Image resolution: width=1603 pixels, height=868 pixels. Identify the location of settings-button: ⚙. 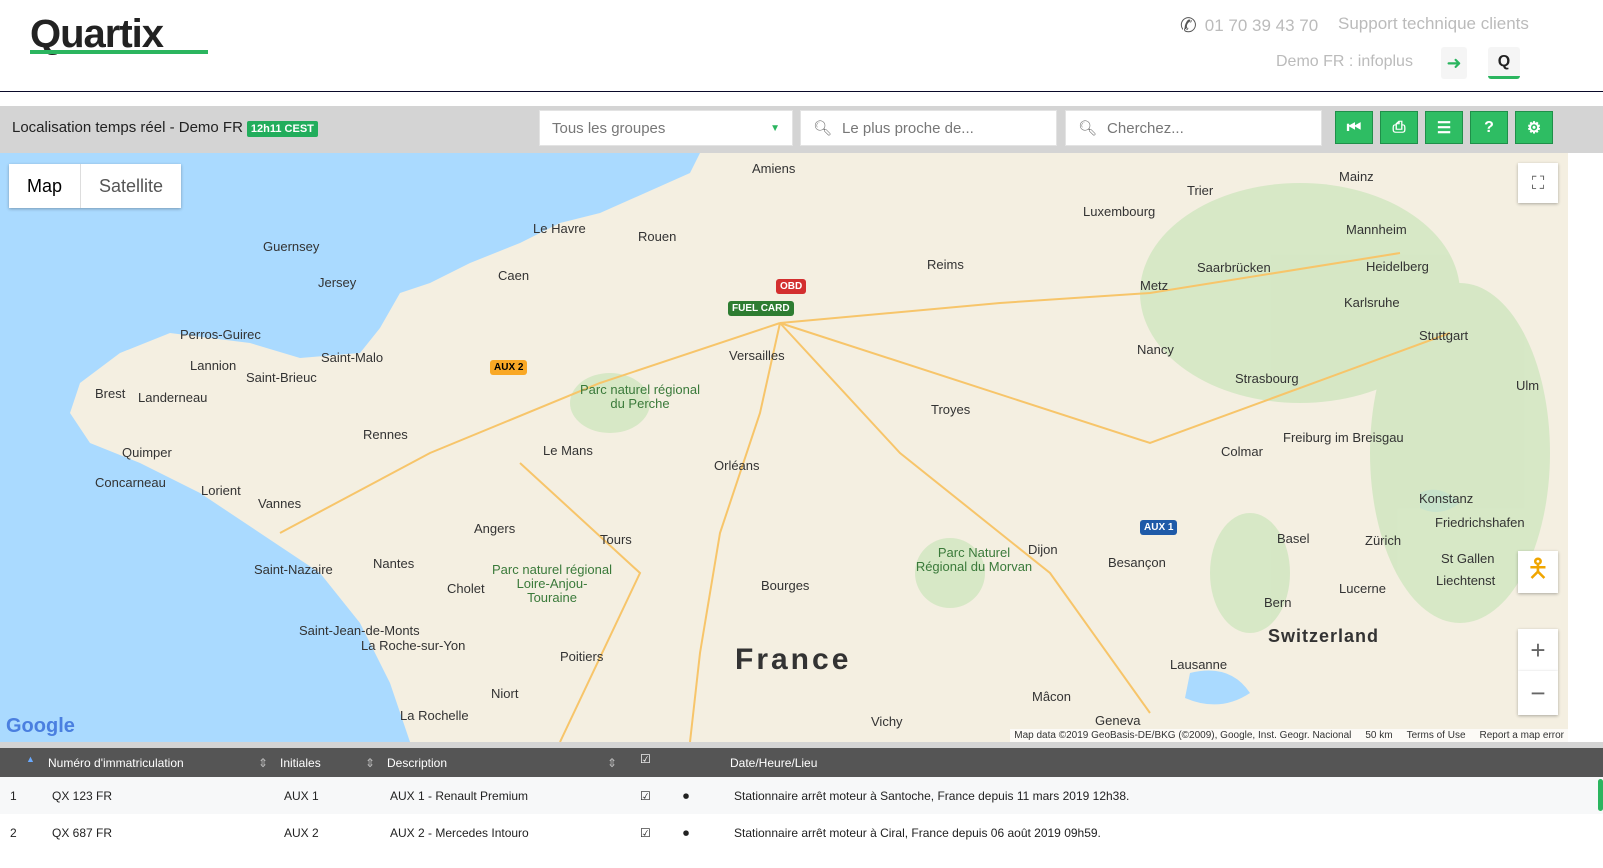
(1534, 127).